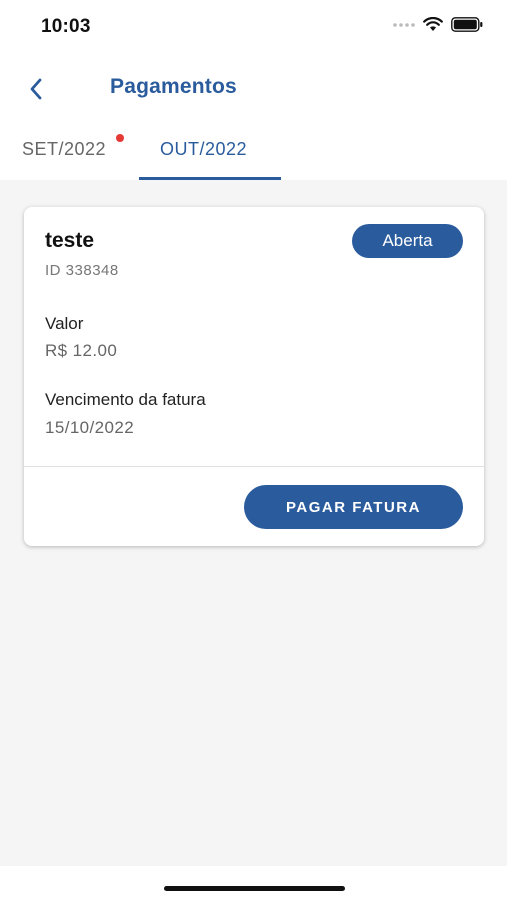 The image size is (507, 900). I want to click on app-header: Pagamentos SET/2022 OUT/2022, so click(253, 118).